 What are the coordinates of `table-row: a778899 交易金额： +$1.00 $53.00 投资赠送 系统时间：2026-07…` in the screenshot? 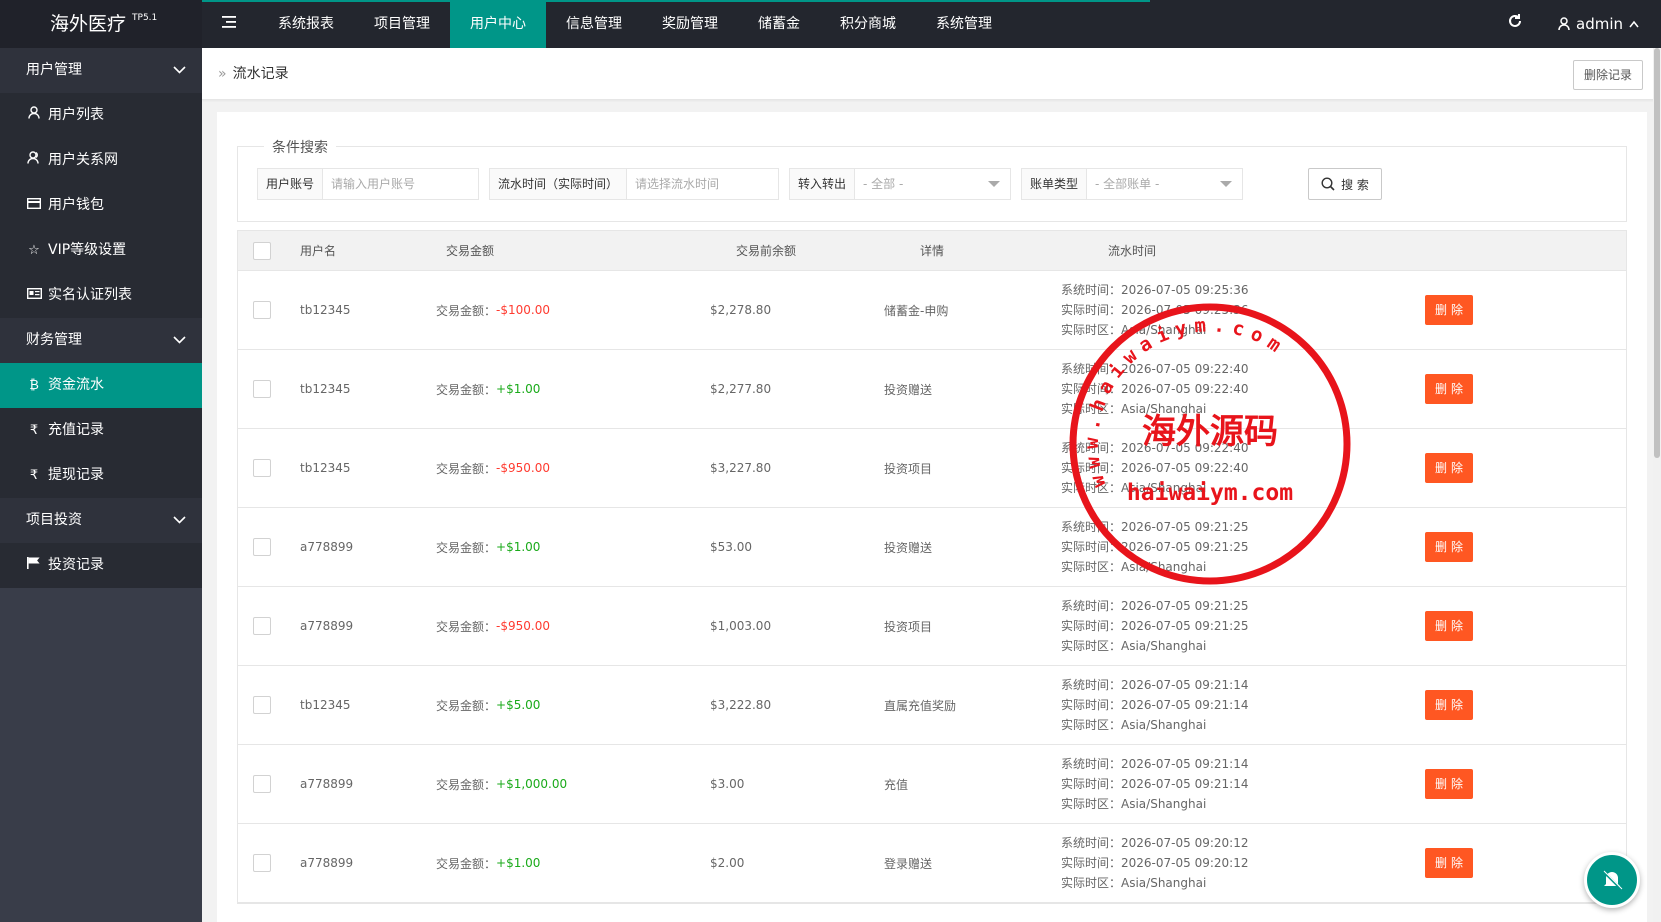 It's located at (932, 547).